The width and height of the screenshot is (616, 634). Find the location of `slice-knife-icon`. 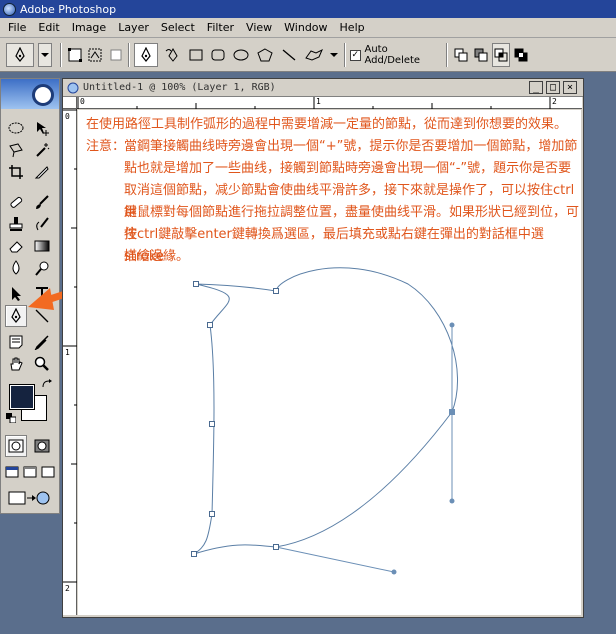

slice-knife-icon is located at coordinates (41, 172).